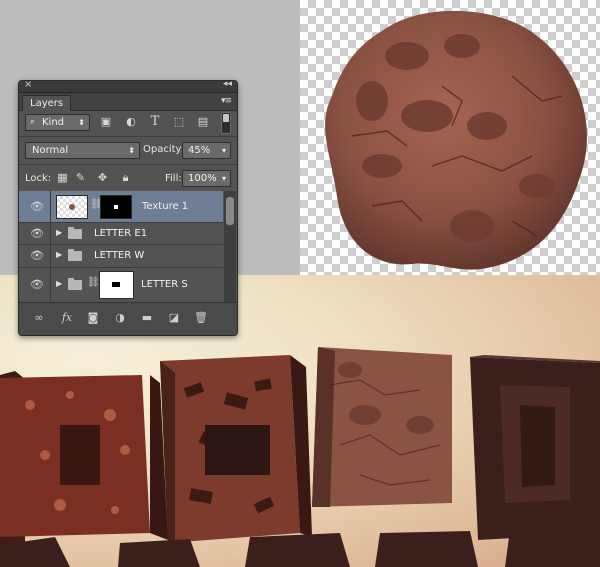  I want to click on layer-list-scrollbar, so click(230, 246).